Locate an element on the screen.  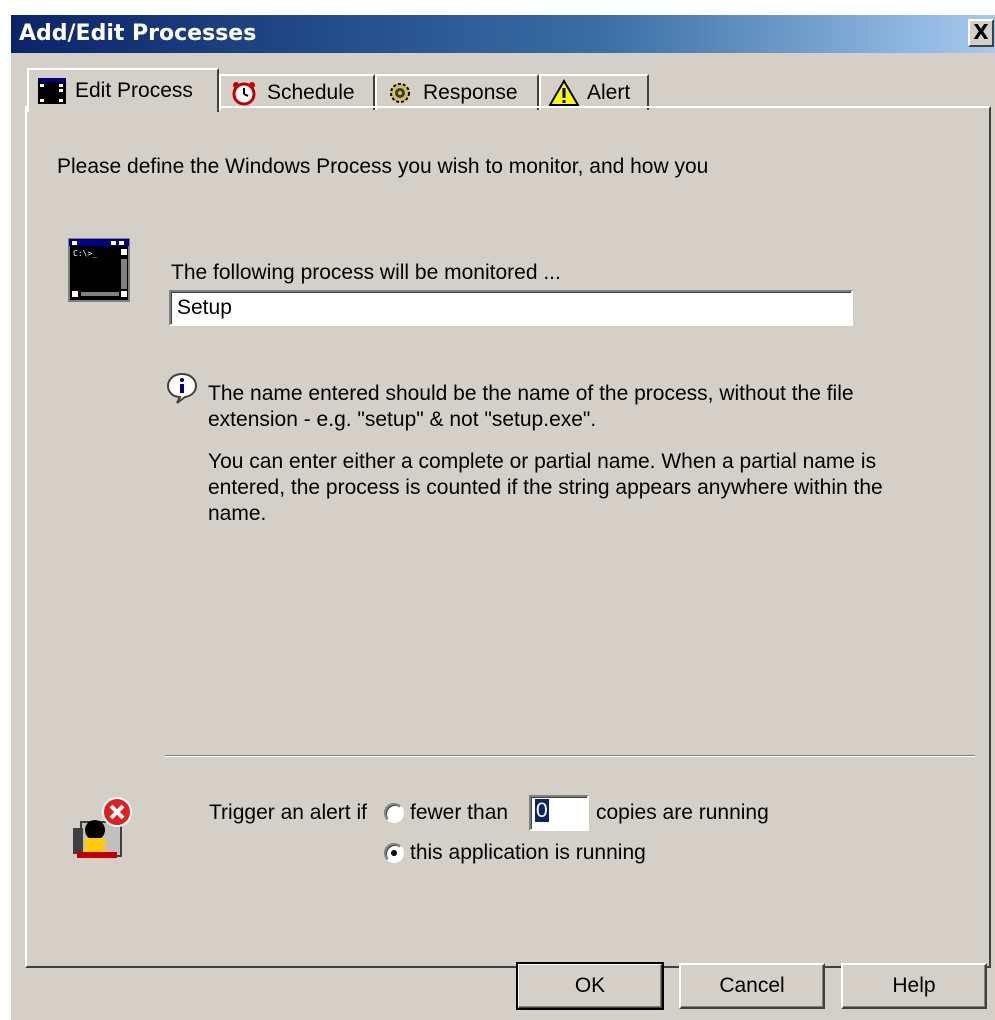
close-icon: X is located at coordinates (981, 32).